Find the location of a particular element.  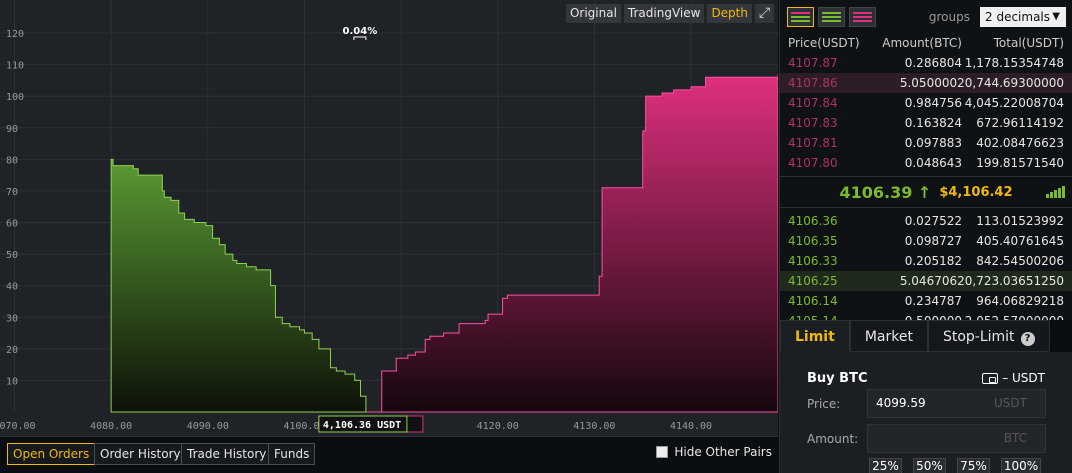

order-book-header: Price(USDT) Amount(BTC) Total(USDT) is located at coordinates (926, 43).